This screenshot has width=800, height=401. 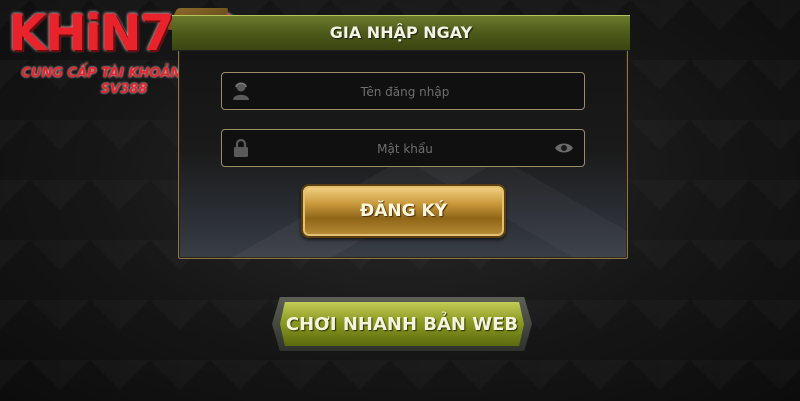 I want to click on username-field, so click(x=404, y=91).